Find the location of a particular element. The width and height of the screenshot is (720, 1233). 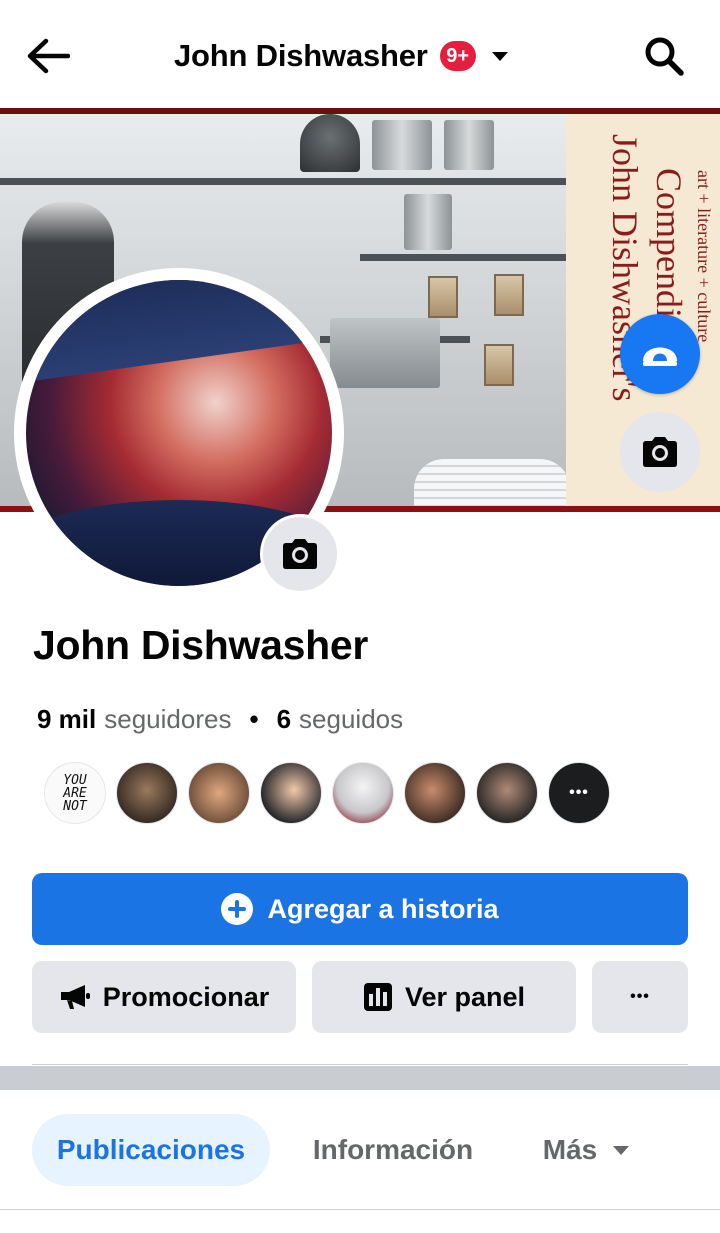

promote-button: Promocionar is located at coordinates (164, 997).